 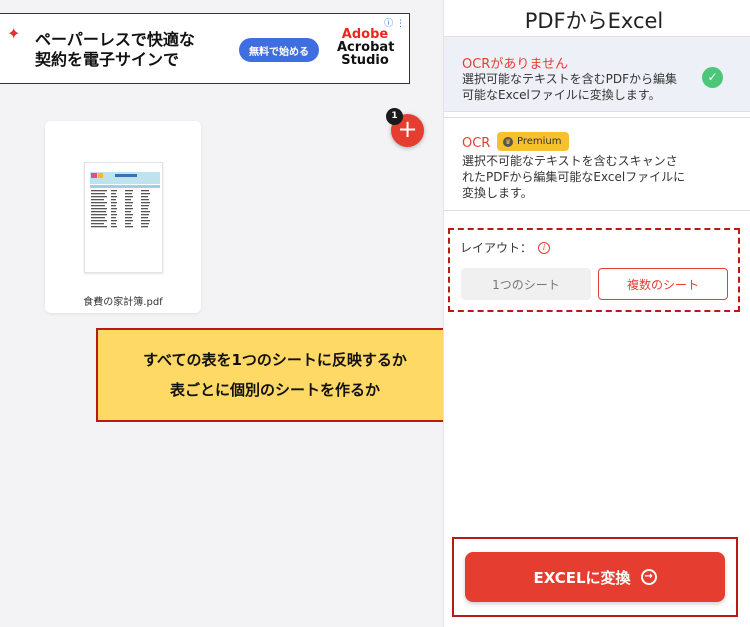 What do you see at coordinates (279, 50) in the screenshot?
I see `ad-cta-button: 無料で始める` at bounding box center [279, 50].